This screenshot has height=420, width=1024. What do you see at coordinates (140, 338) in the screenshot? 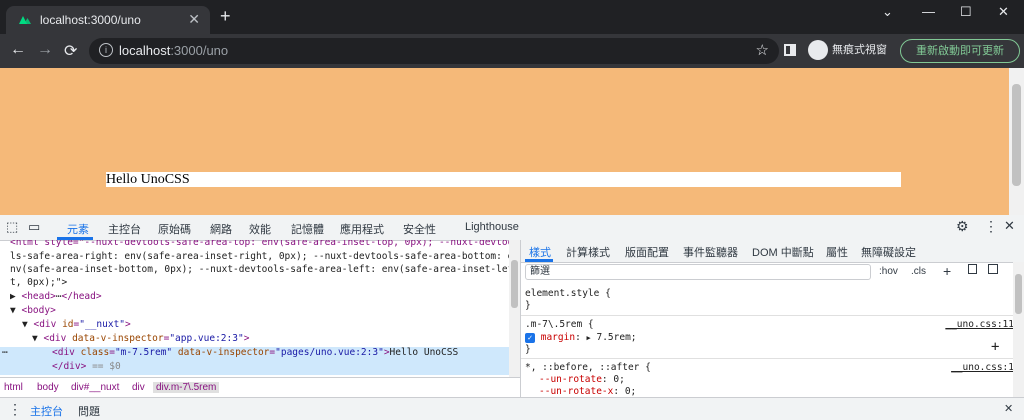
I see `div-app-node: ▼ <div data-v-inspector="app.vue:2:3">` at bounding box center [140, 338].